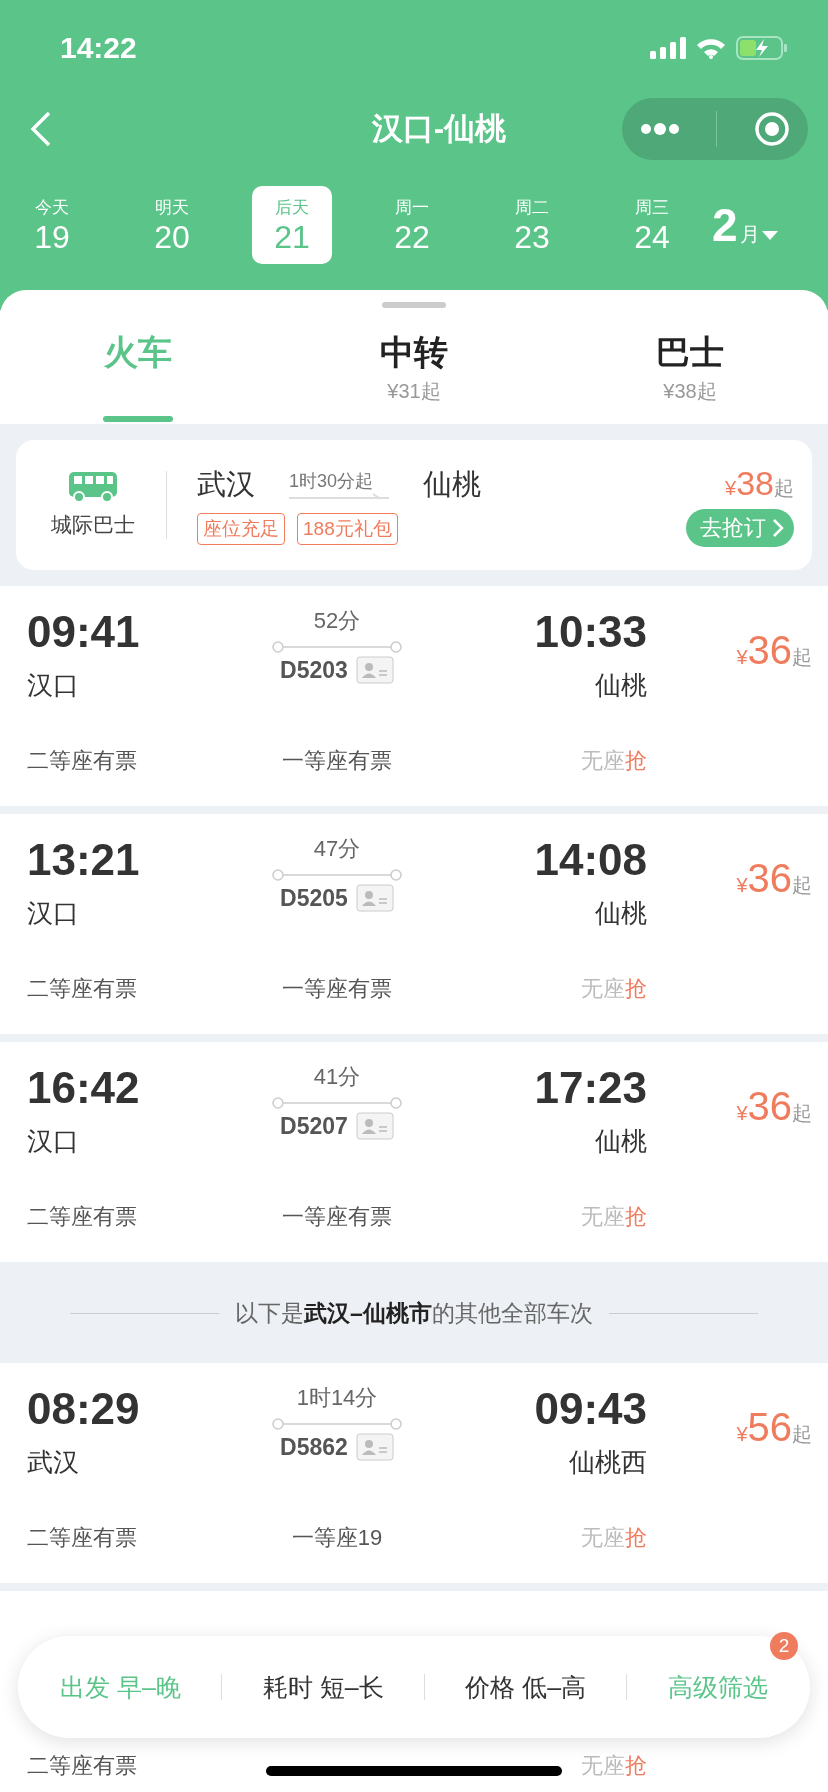 The width and height of the screenshot is (828, 1792). What do you see at coordinates (172, 225) in the screenshot?
I see `date-tab: 明天 20` at bounding box center [172, 225].